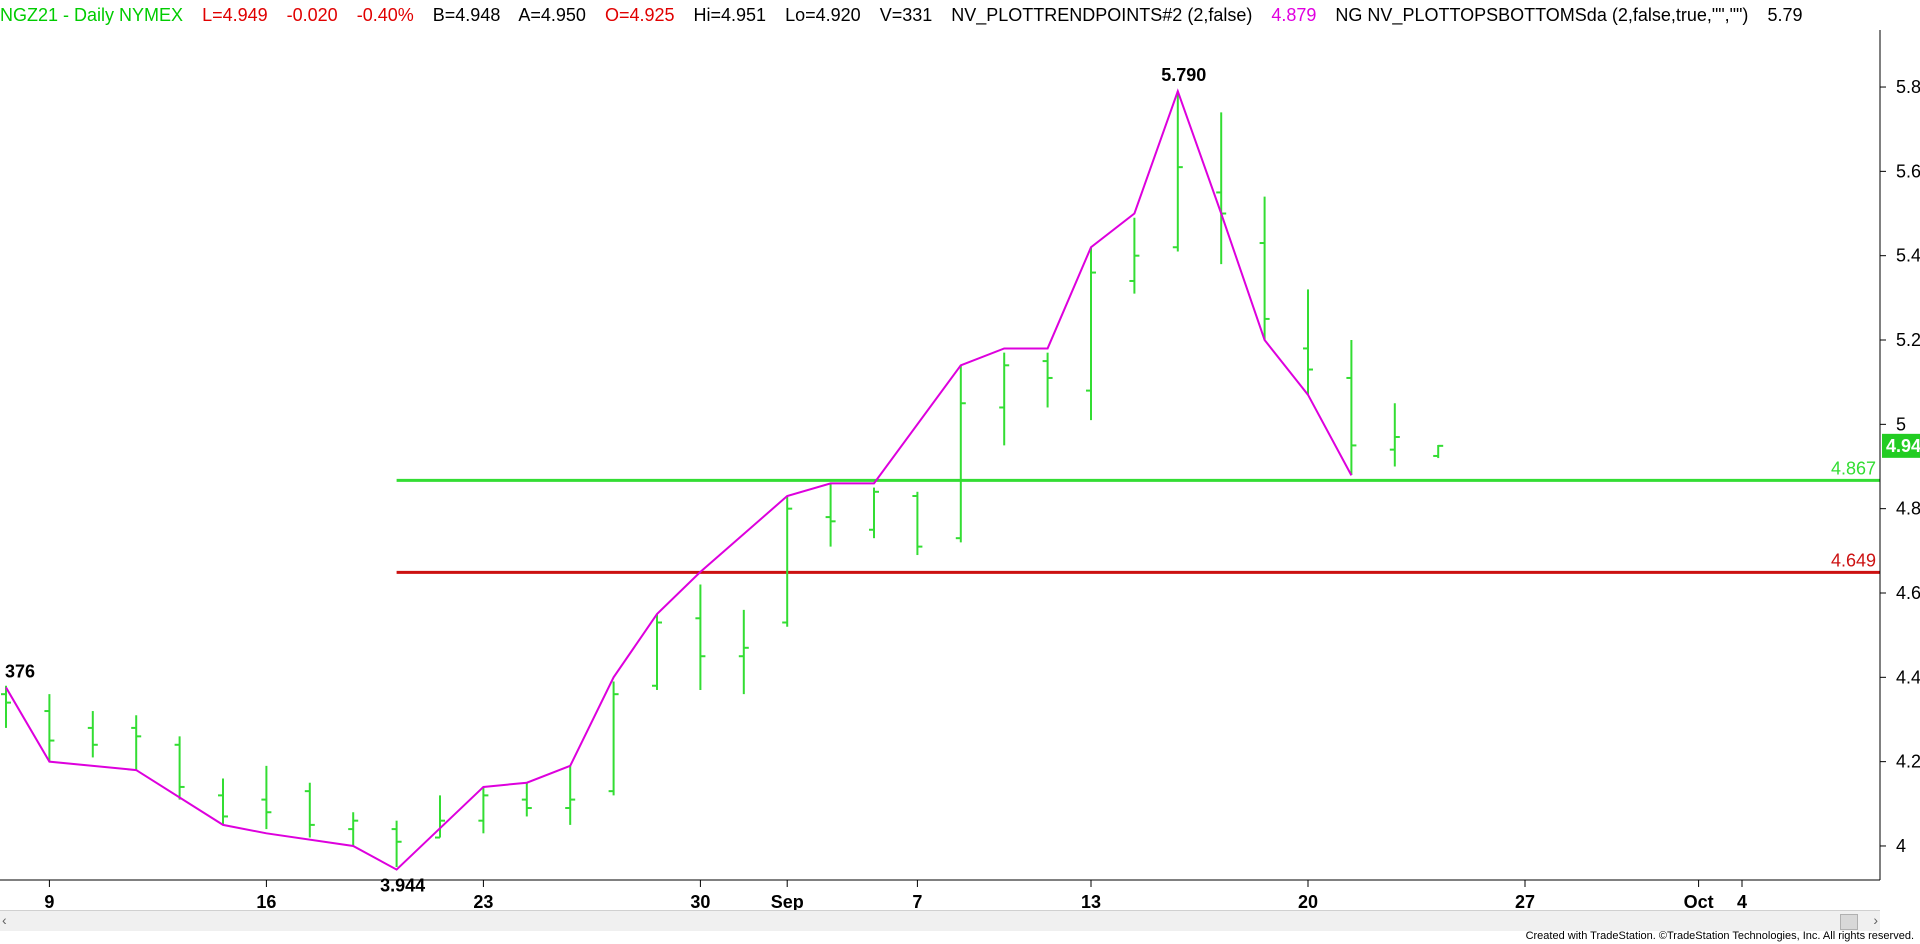 The width and height of the screenshot is (1920, 944). What do you see at coordinates (1908, 256) in the screenshot?
I see `y-tick-label: 5.4` at bounding box center [1908, 256].